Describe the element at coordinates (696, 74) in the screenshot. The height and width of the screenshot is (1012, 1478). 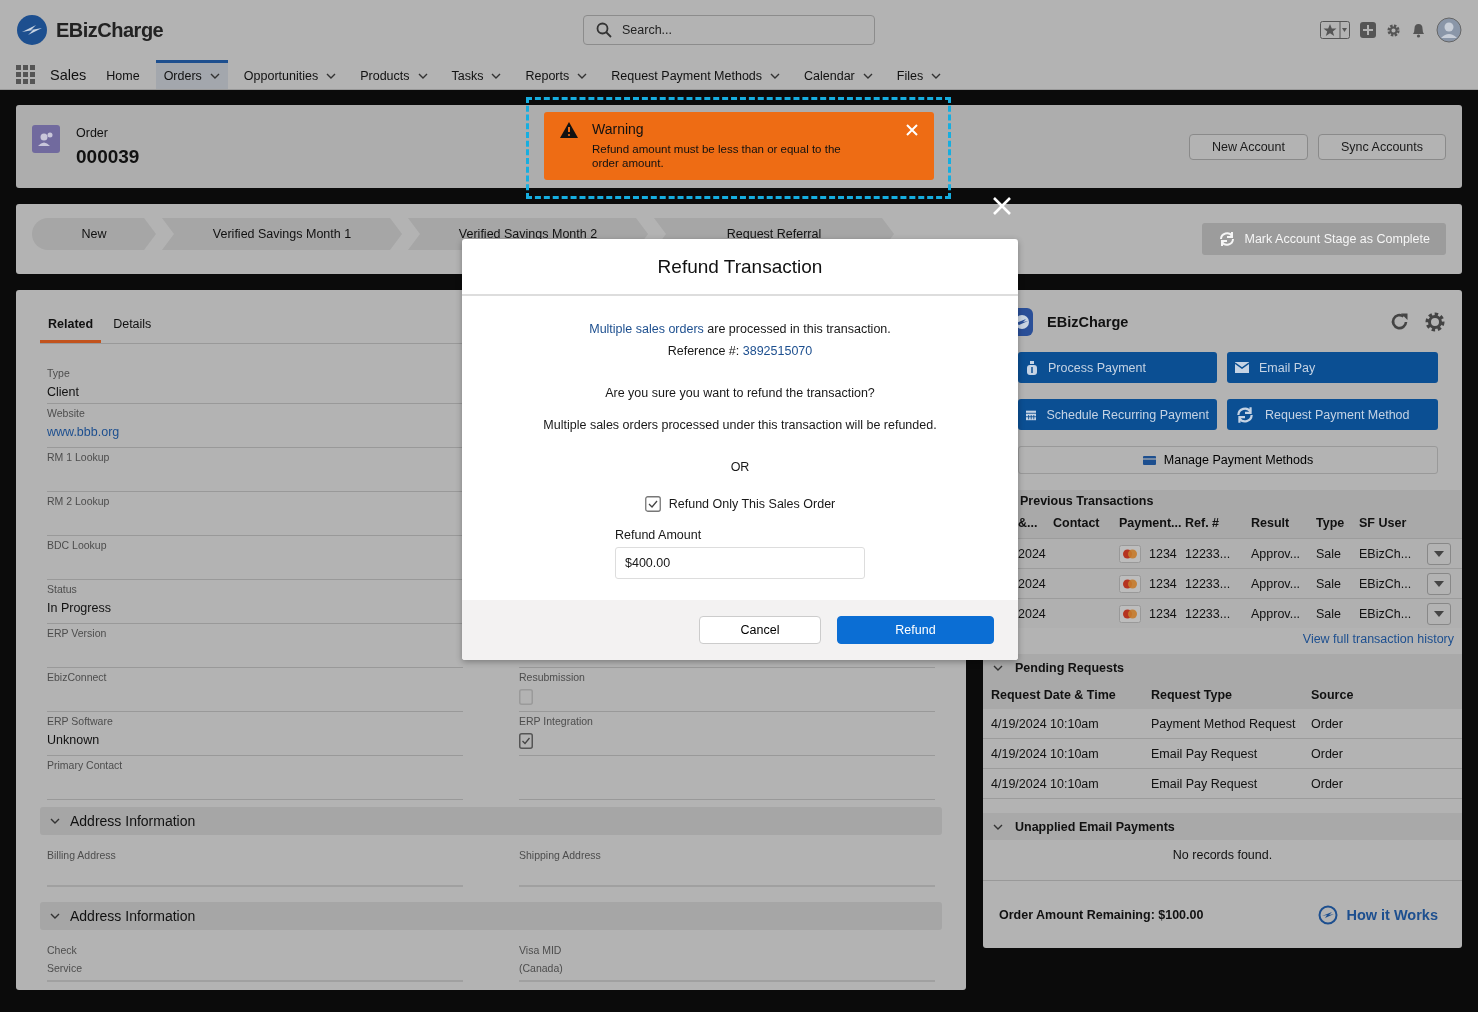
I see `nav-tab: Request Payment Methods` at that location.